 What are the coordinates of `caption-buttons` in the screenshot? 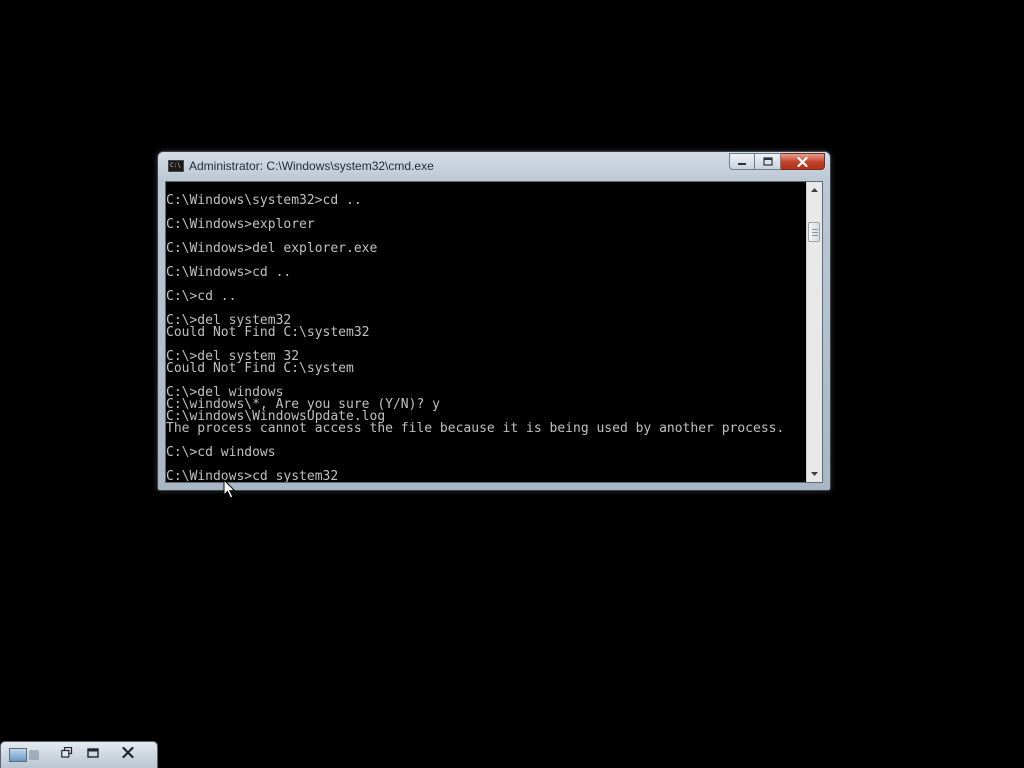 It's located at (777, 161).